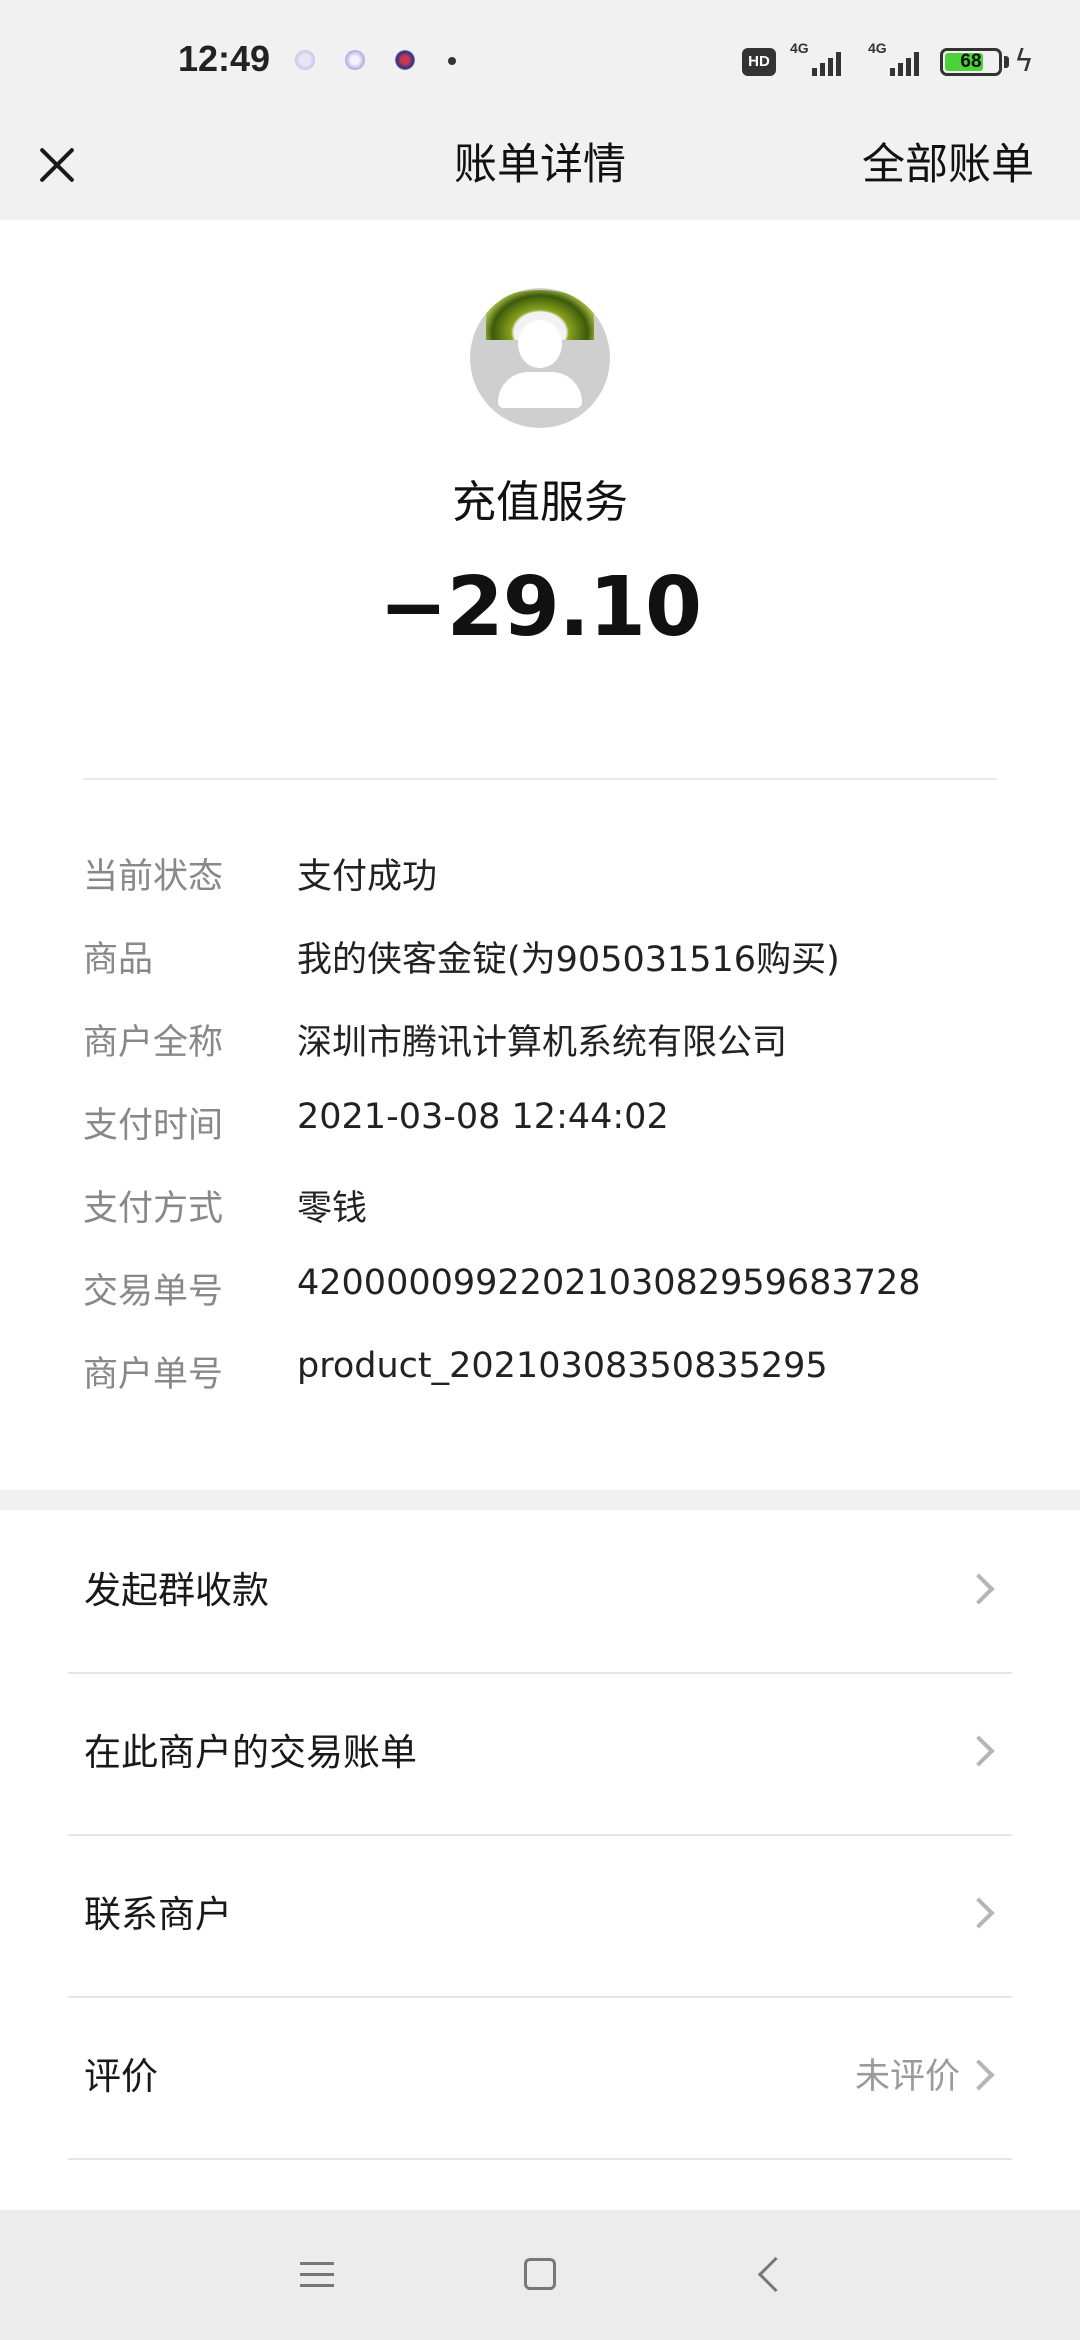  Describe the element at coordinates (153, 1375) in the screenshot. I see `detail-label: 商户单号` at that location.